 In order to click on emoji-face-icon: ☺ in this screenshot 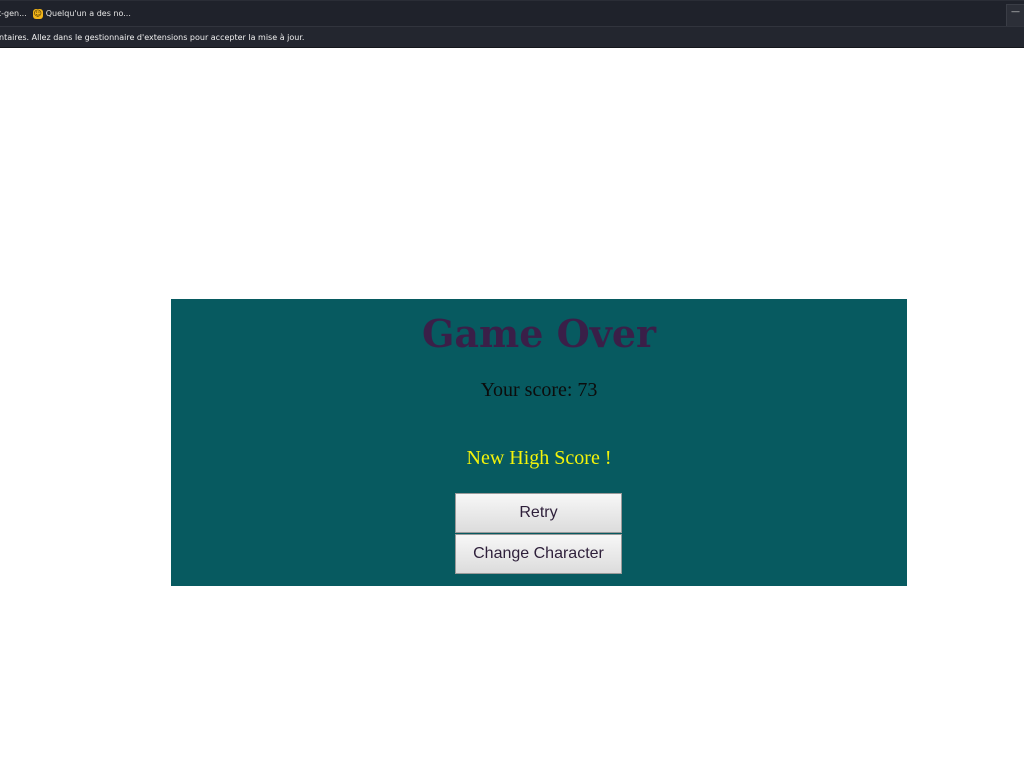, I will do `click(37, 13)`.